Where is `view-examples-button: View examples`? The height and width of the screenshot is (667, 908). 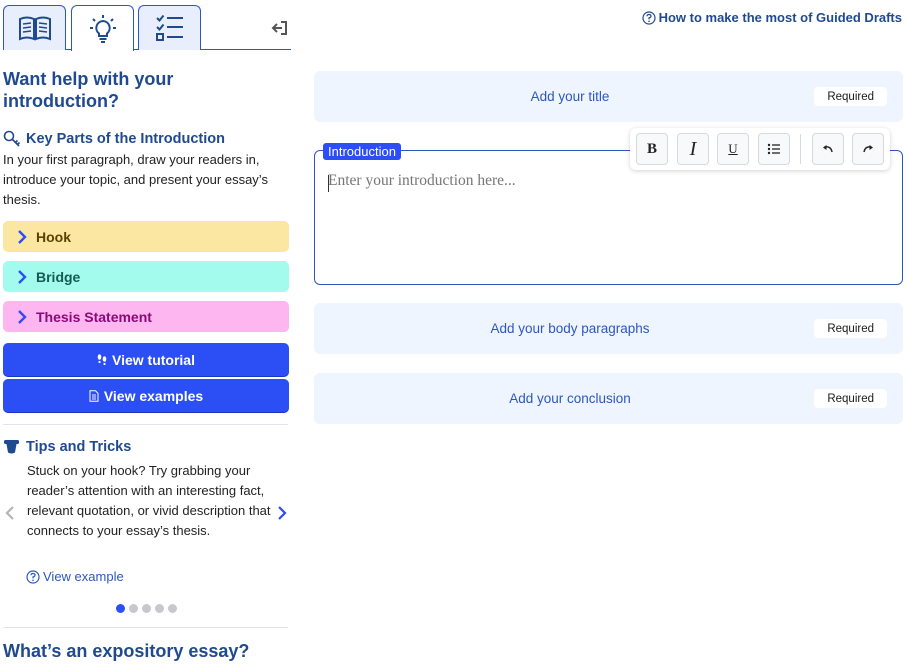 view-examples-button: View examples is located at coordinates (146, 395).